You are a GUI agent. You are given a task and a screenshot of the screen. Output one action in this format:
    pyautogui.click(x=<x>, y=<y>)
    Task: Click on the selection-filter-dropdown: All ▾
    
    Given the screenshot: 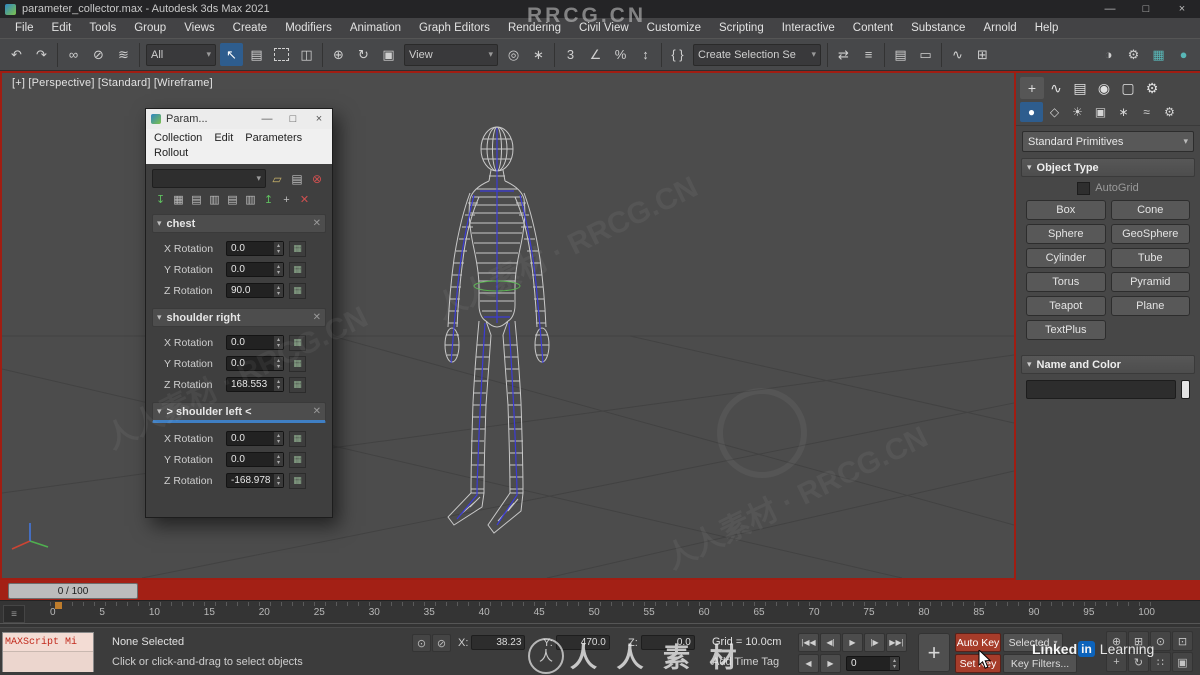 What is the action you would take?
    pyautogui.click(x=181, y=54)
    